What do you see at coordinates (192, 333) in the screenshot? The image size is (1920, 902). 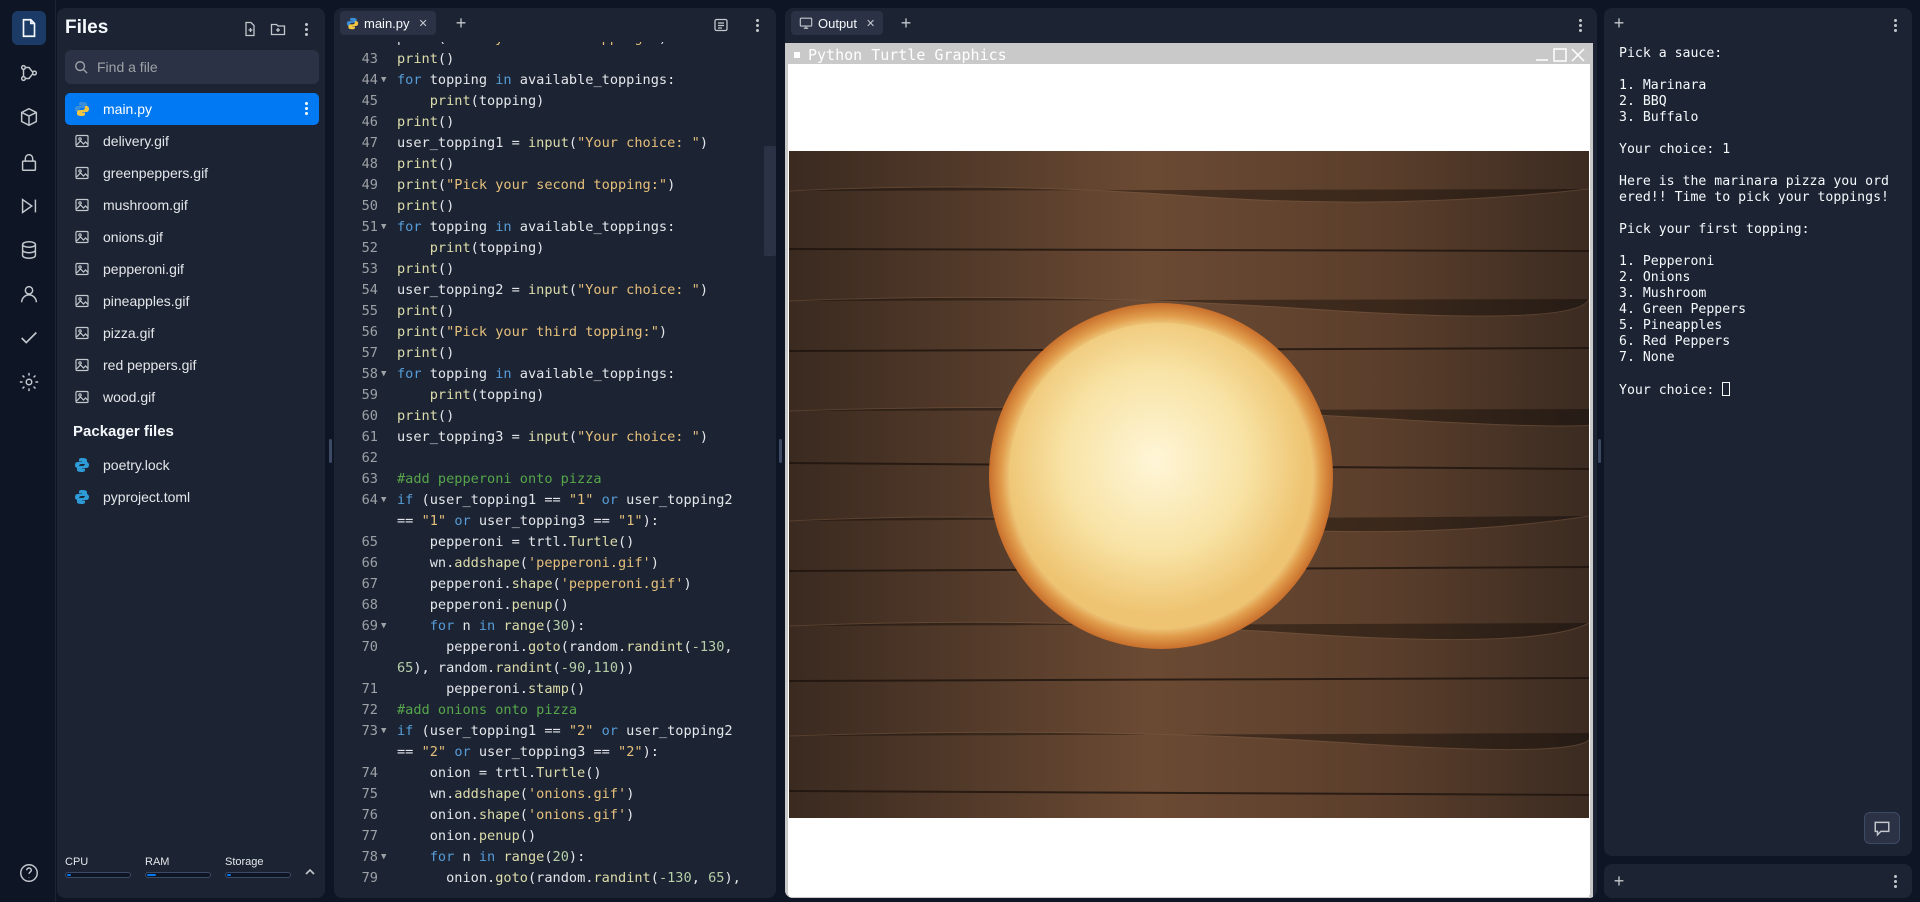 I see `file-item: pizza.gif` at bounding box center [192, 333].